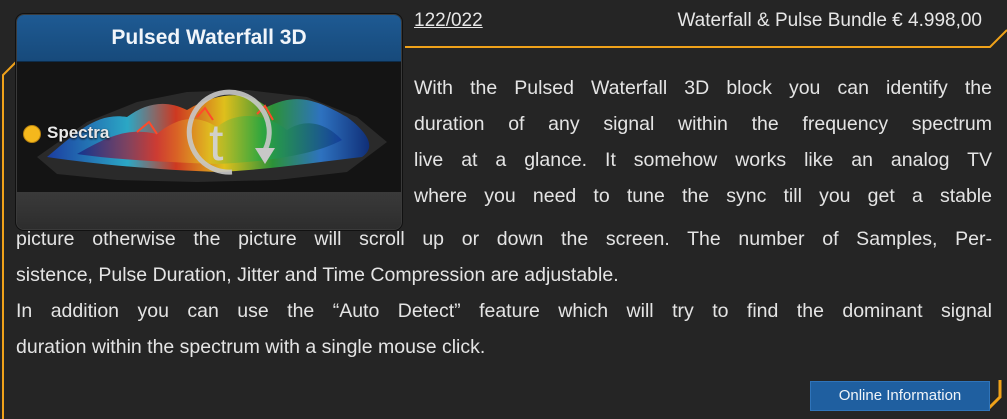 Image resolution: width=1007 pixels, height=419 pixels. Describe the element at coordinates (216, 143) in the screenshot. I see `svg-text: t` at that location.